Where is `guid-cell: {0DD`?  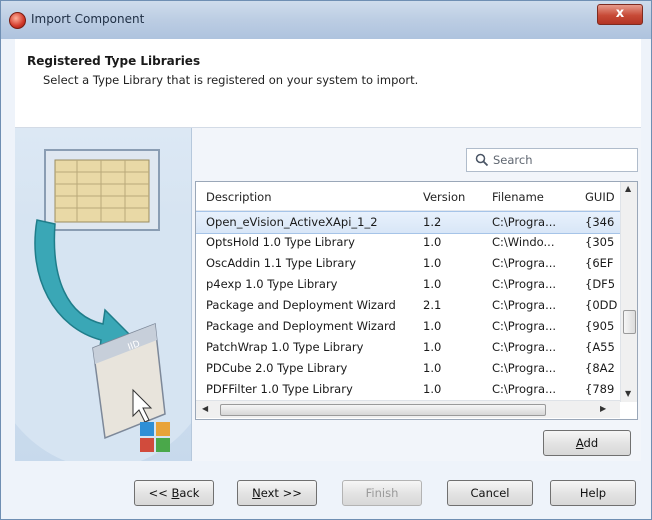 guid-cell: {0DD is located at coordinates (601, 305).